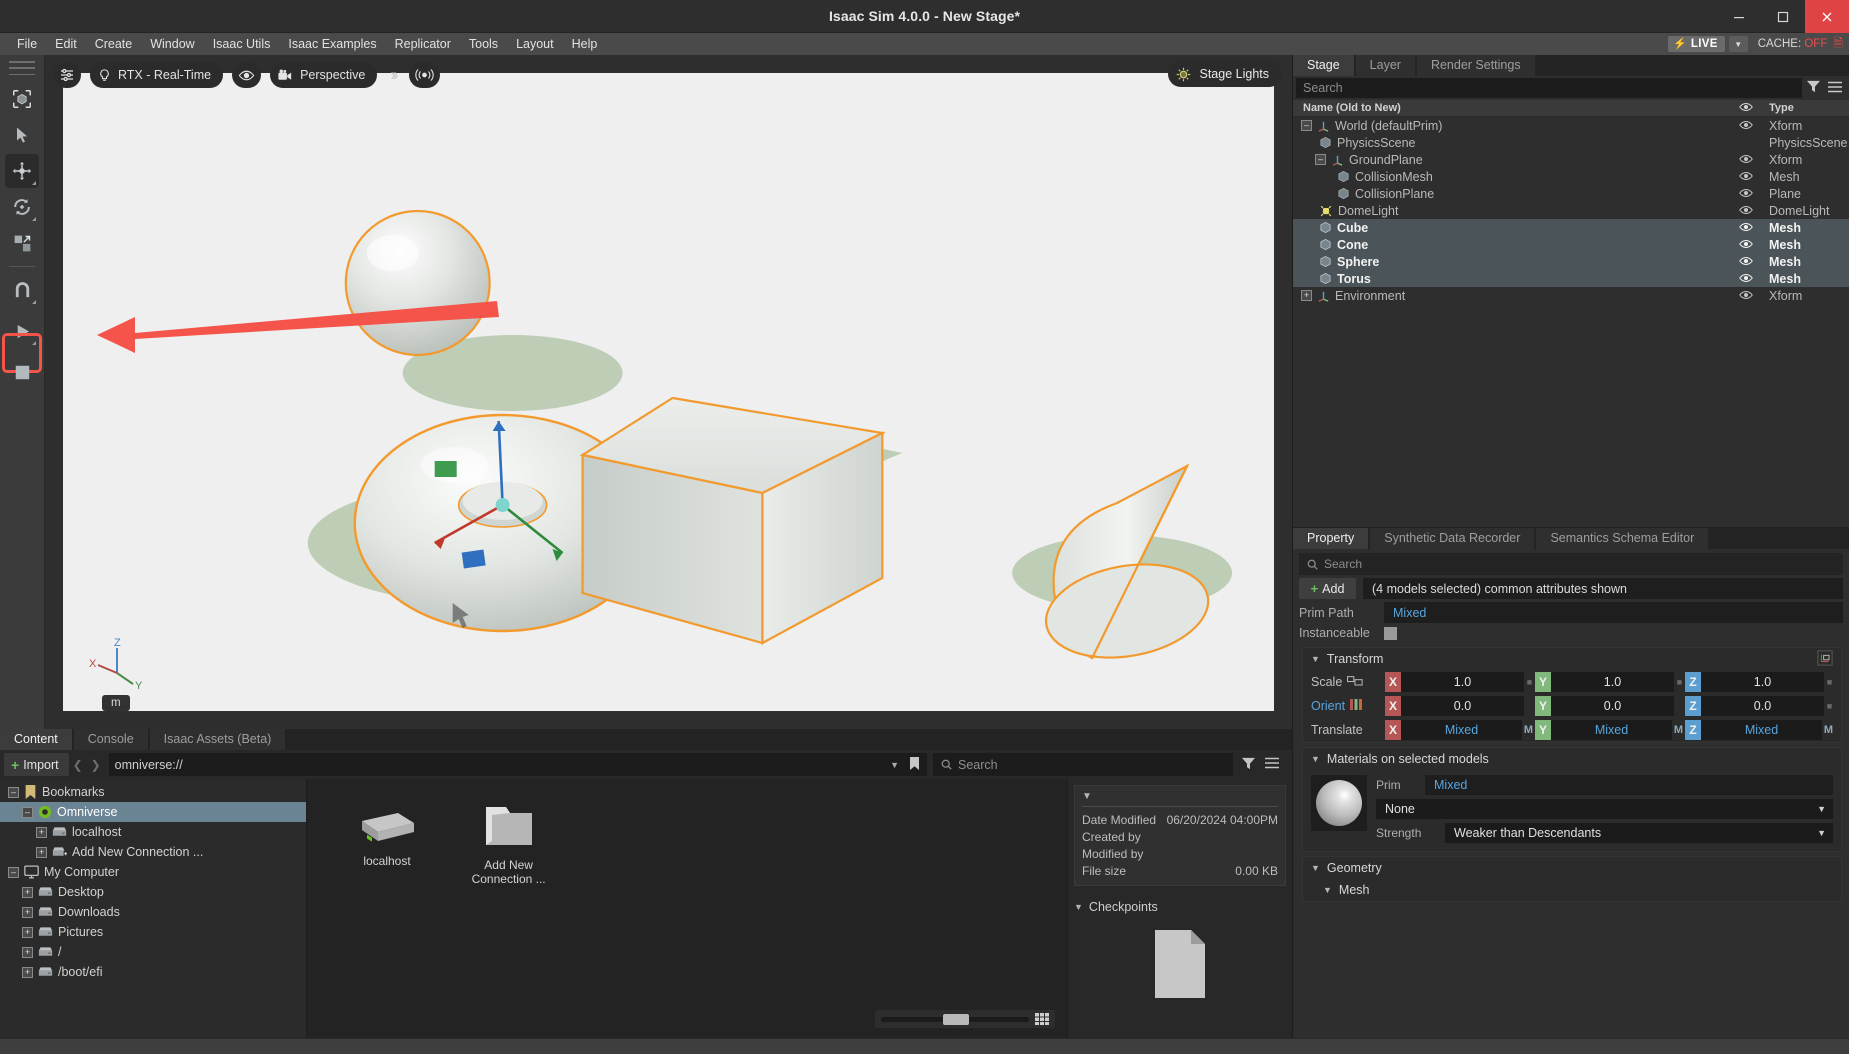  I want to click on stage-row-collisionmesh: CollisionMesh Mesh, so click(1571, 176).